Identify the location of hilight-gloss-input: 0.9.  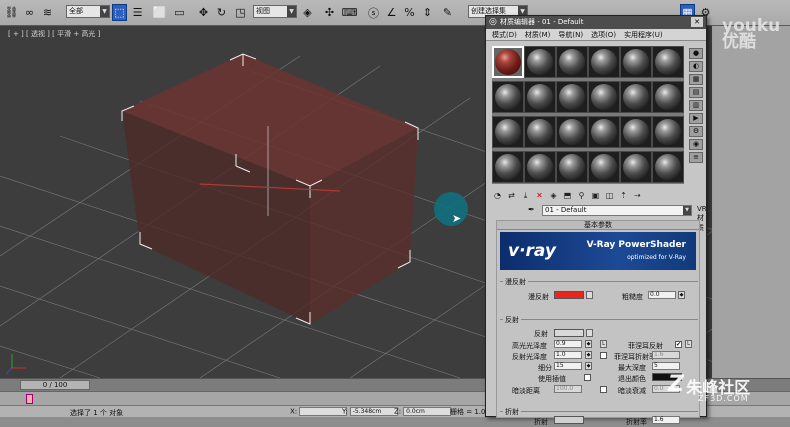
(568, 344).